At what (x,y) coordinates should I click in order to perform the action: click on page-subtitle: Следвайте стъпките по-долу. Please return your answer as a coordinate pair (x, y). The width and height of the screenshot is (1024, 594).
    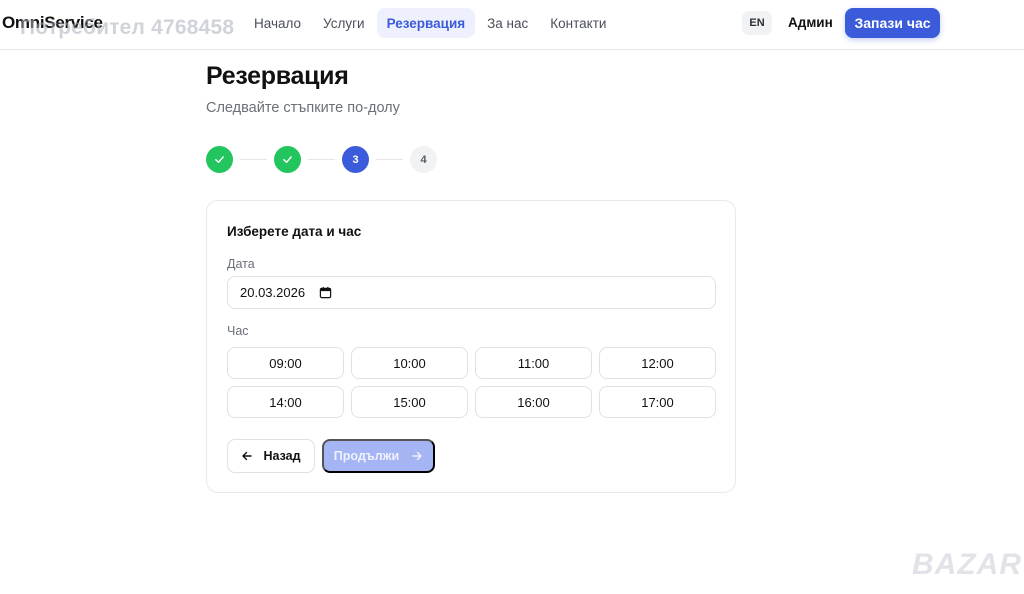
    Looking at the image, I should click on (303, 108).